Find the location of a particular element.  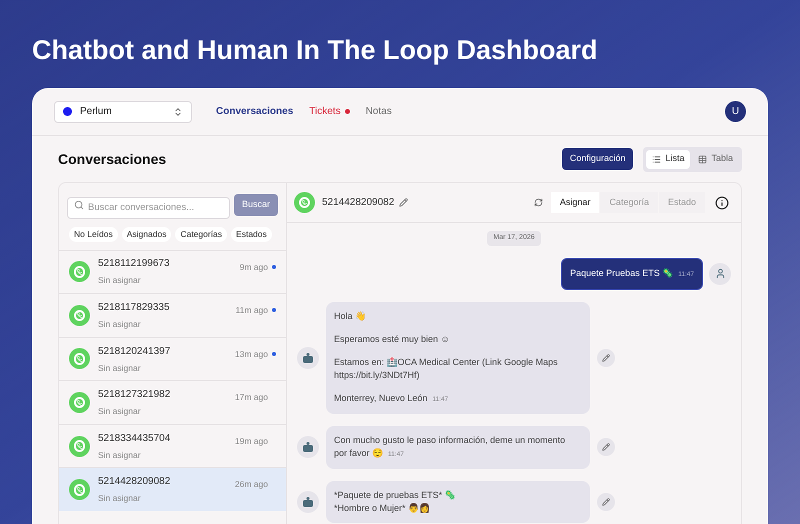

list-icon is located at coordinates (657, 159).